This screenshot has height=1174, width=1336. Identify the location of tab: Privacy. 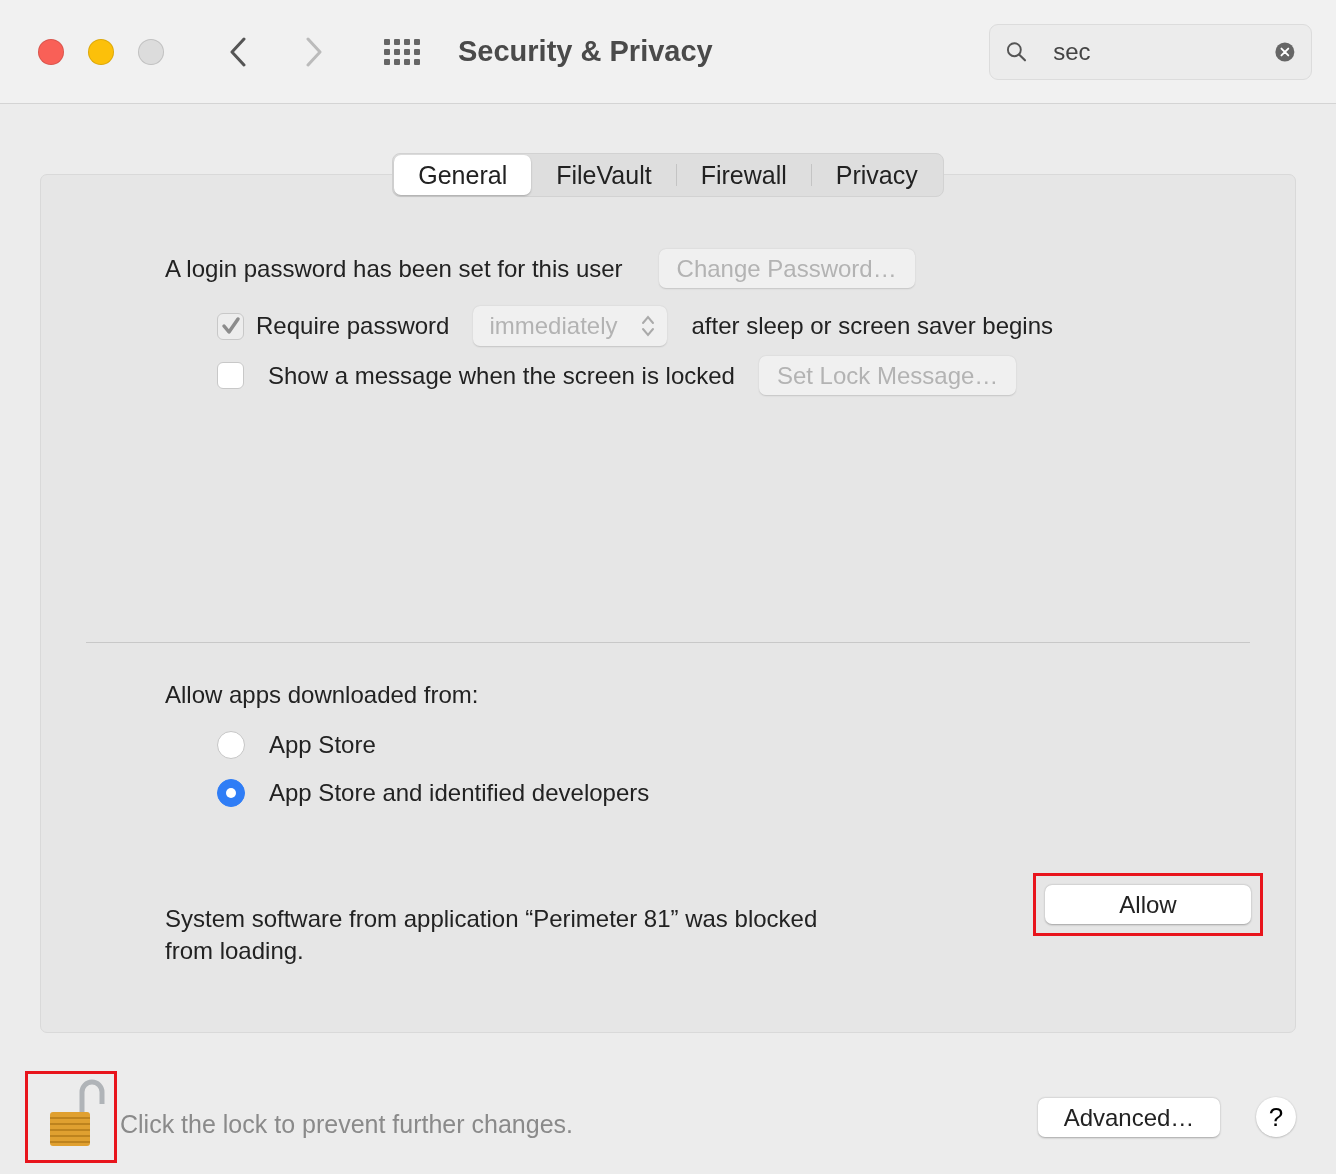
(876, 175).